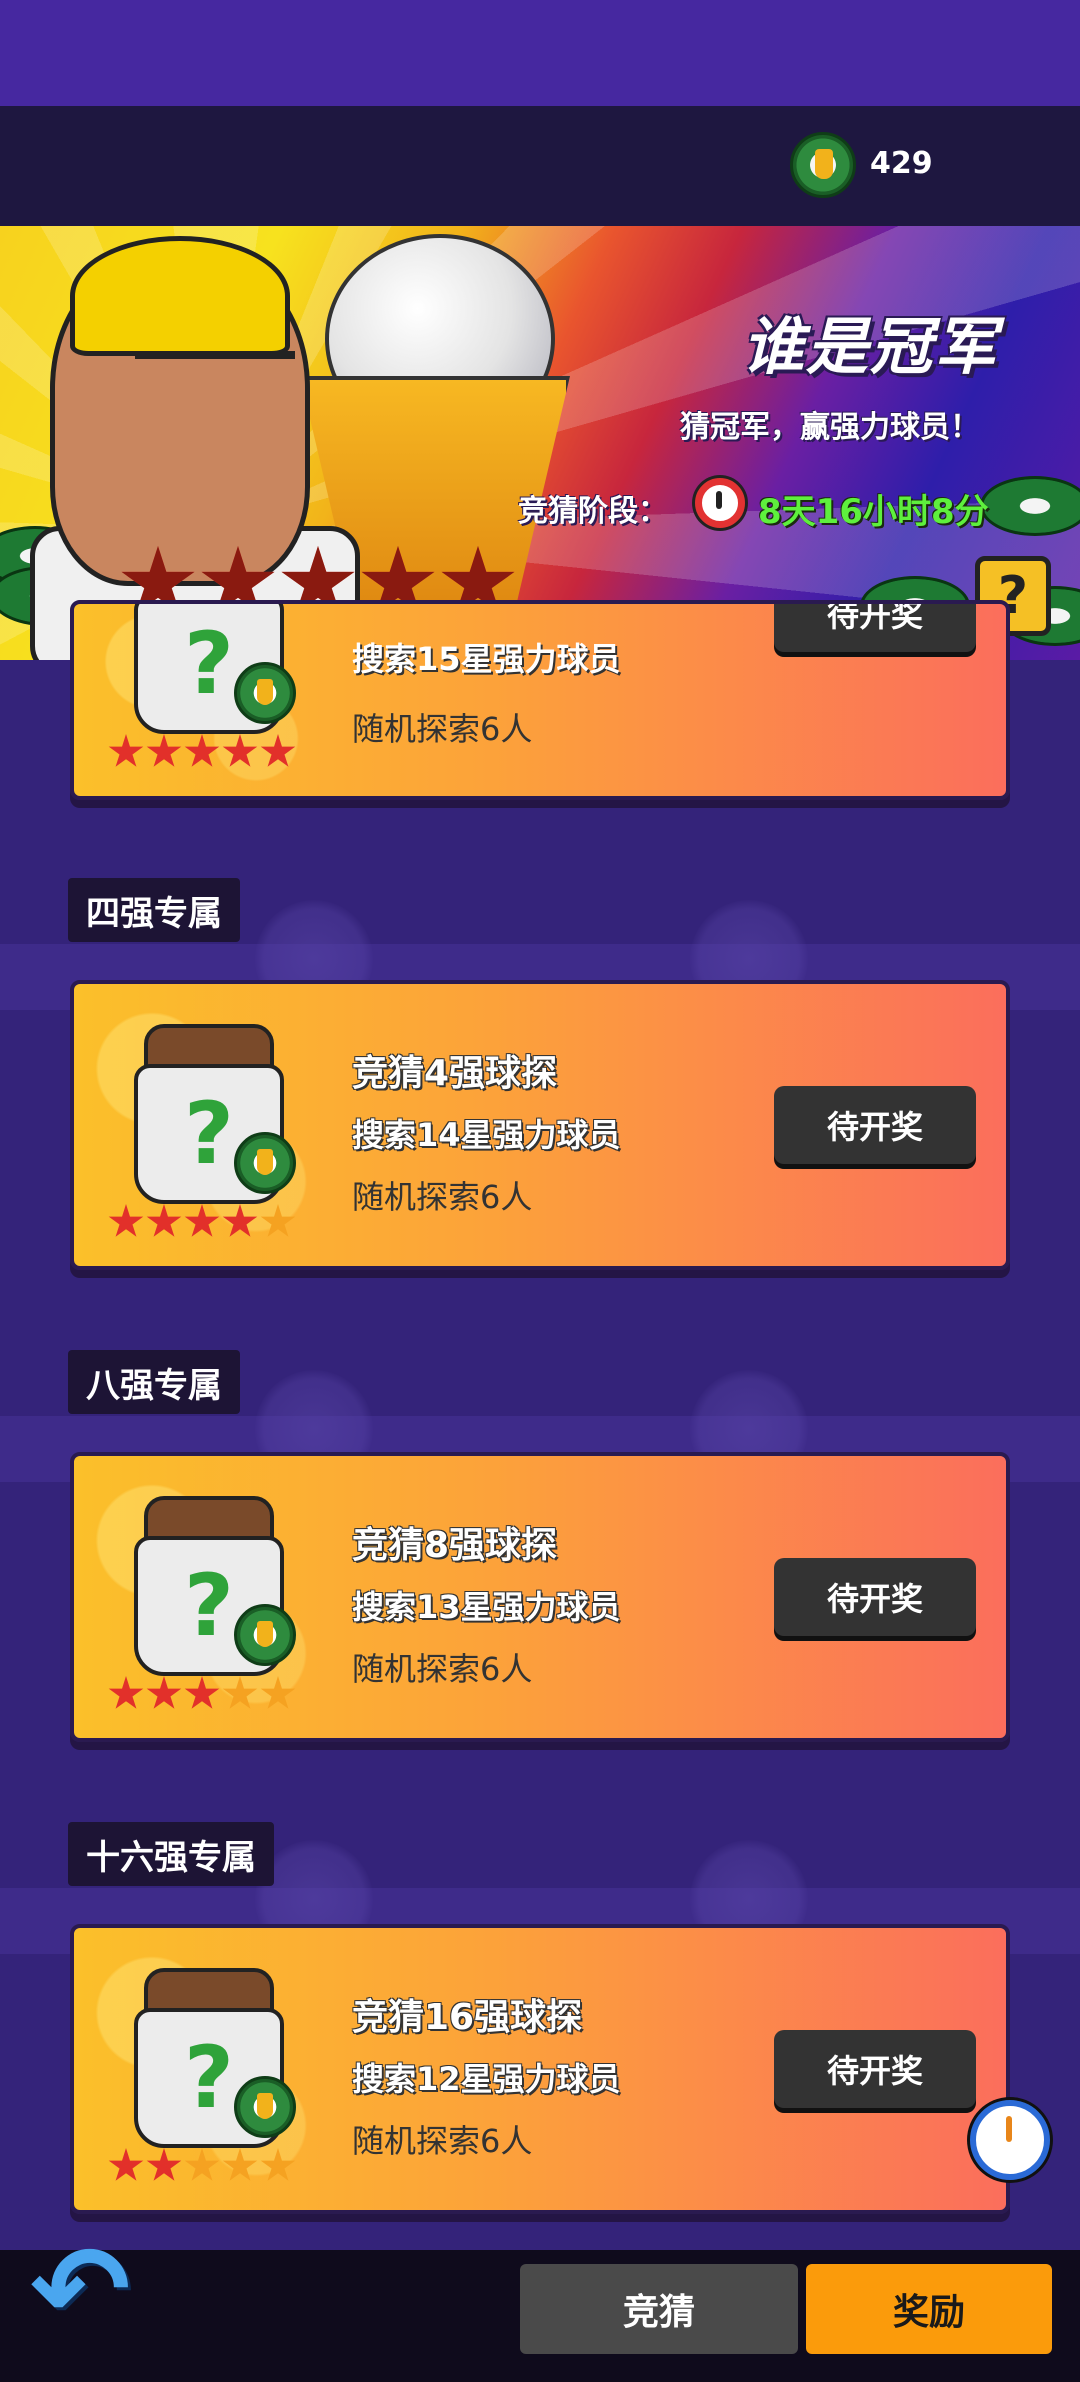 The width and height of the screenshot is (1080, 2382). I want to click on card-subtitle: 搜索14星强力球员, so click(486, 1135).